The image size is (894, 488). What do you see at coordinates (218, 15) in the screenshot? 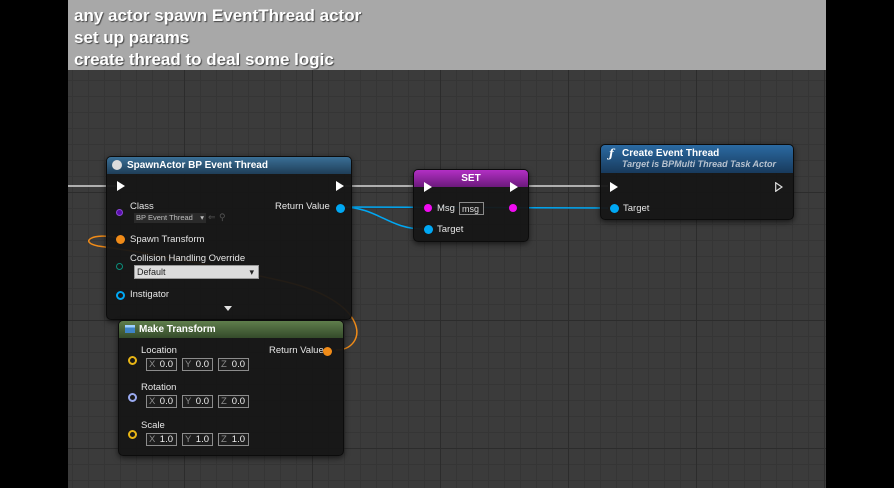
I see `comment-line-1: any actor spawn EventThread actor` at bounding box center [218, 15].